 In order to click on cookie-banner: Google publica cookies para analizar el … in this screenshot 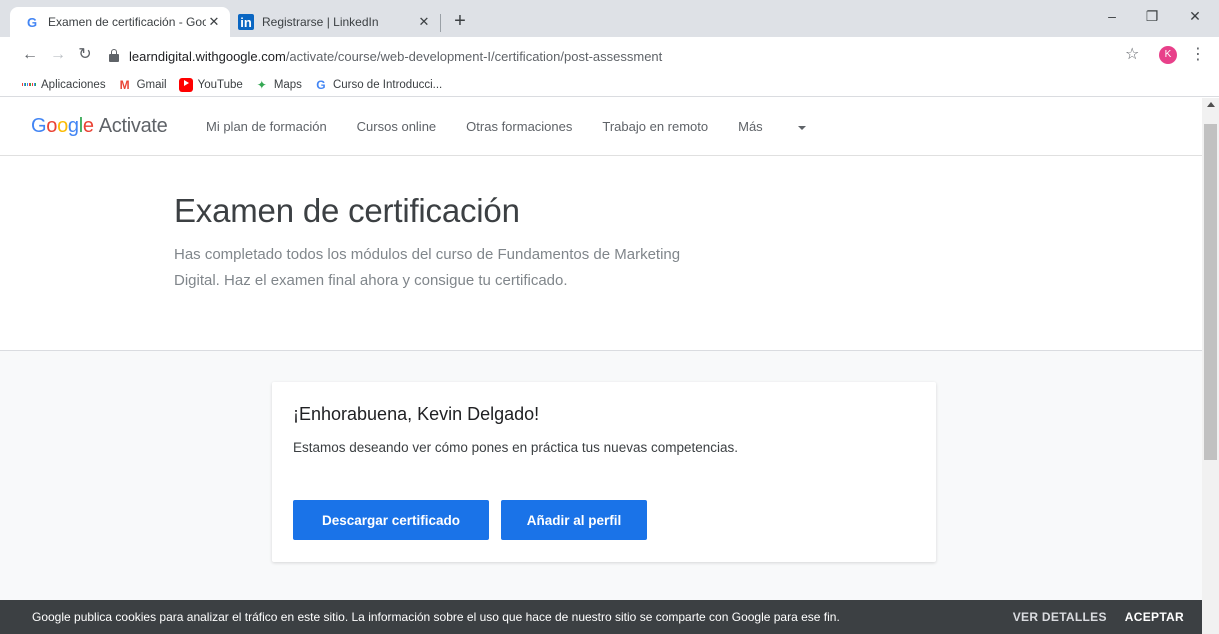, I will do `click(601, 617)`.